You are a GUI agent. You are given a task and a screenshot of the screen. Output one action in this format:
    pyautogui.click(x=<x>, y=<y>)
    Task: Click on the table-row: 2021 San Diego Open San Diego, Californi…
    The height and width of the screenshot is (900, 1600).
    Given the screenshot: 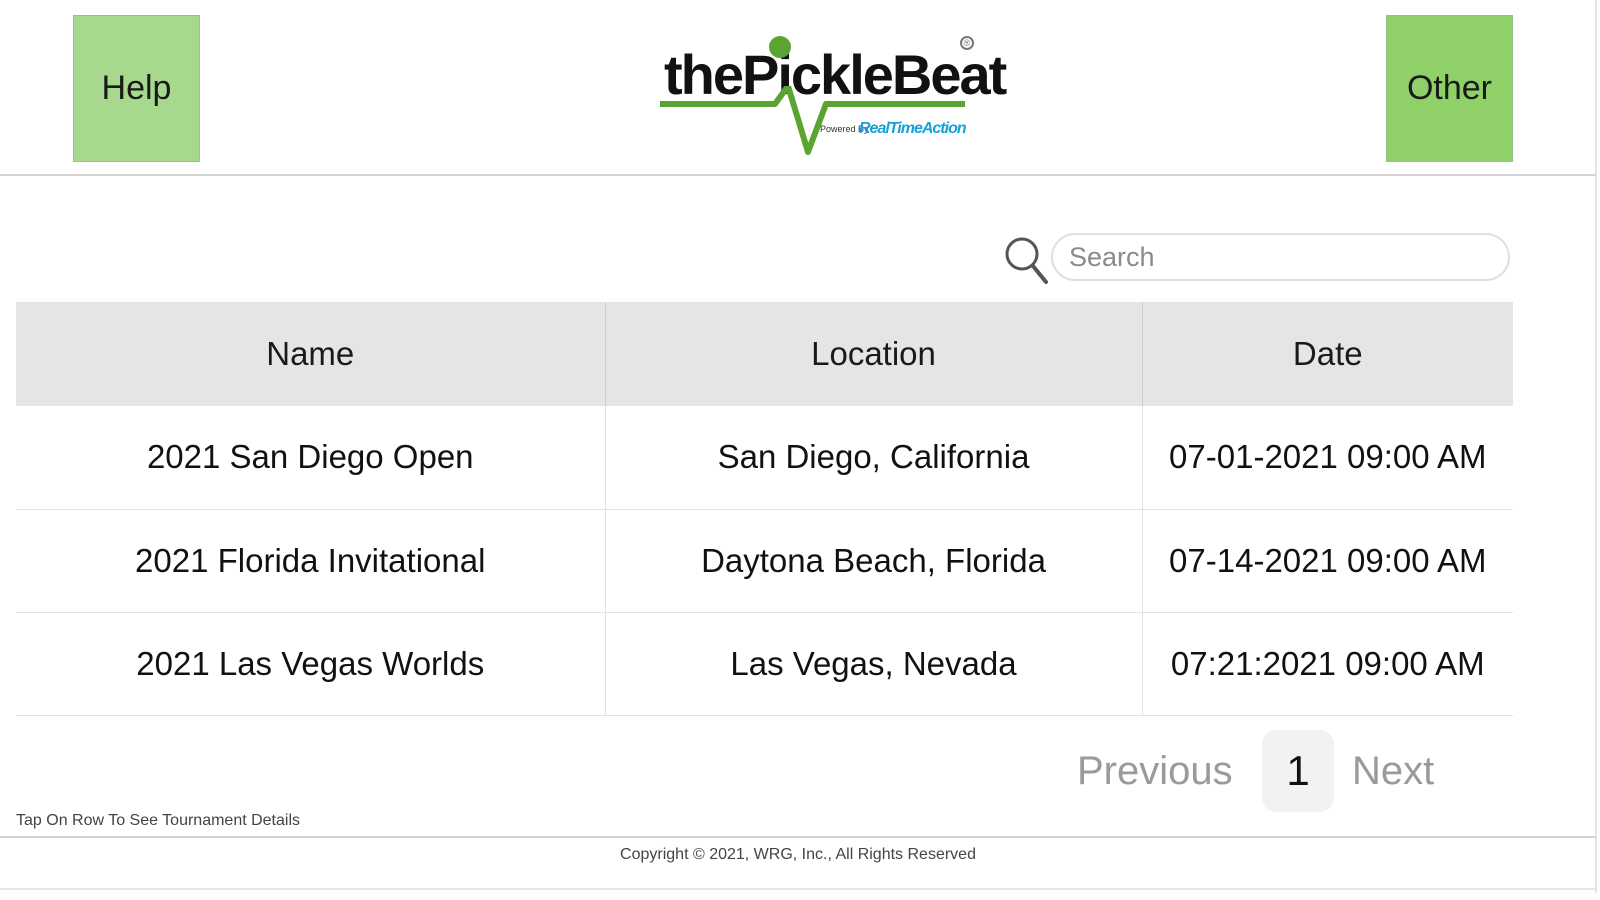 What is the action you would take?
    pyautogui.click(x=764, y=458)
    